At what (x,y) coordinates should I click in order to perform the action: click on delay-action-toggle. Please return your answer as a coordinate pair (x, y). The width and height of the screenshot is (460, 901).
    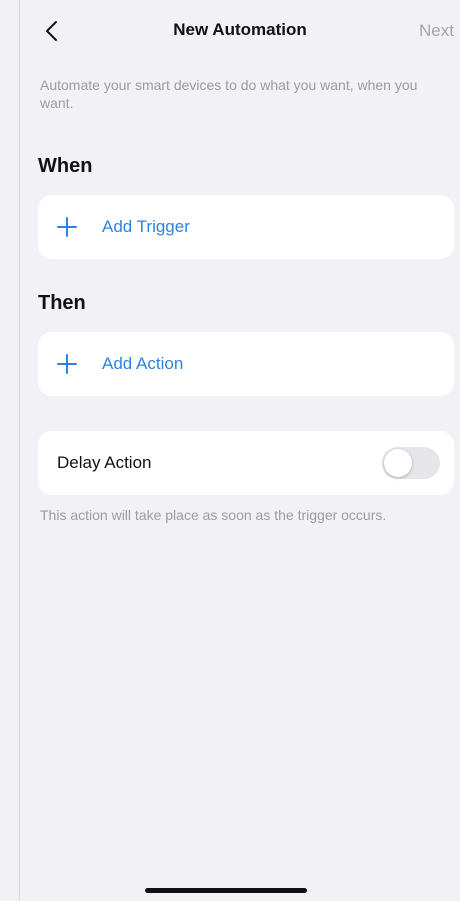
    Looking at the image, I should click on (411, 463).